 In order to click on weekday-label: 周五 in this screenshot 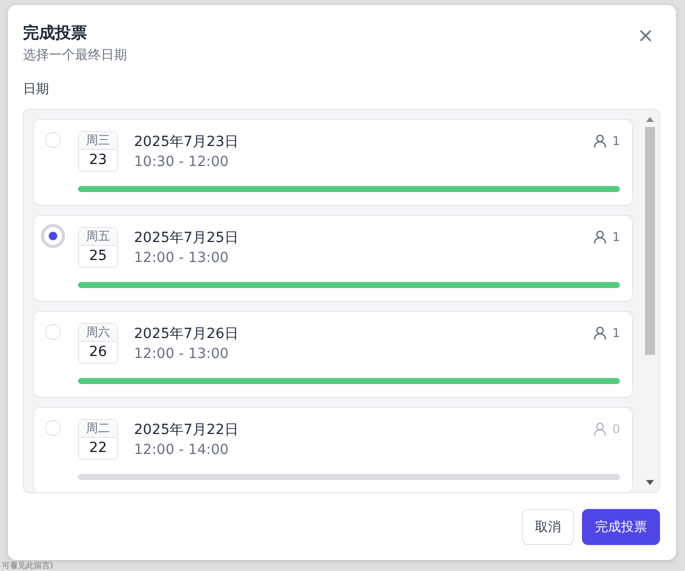, I will do `click(98, 237)`.